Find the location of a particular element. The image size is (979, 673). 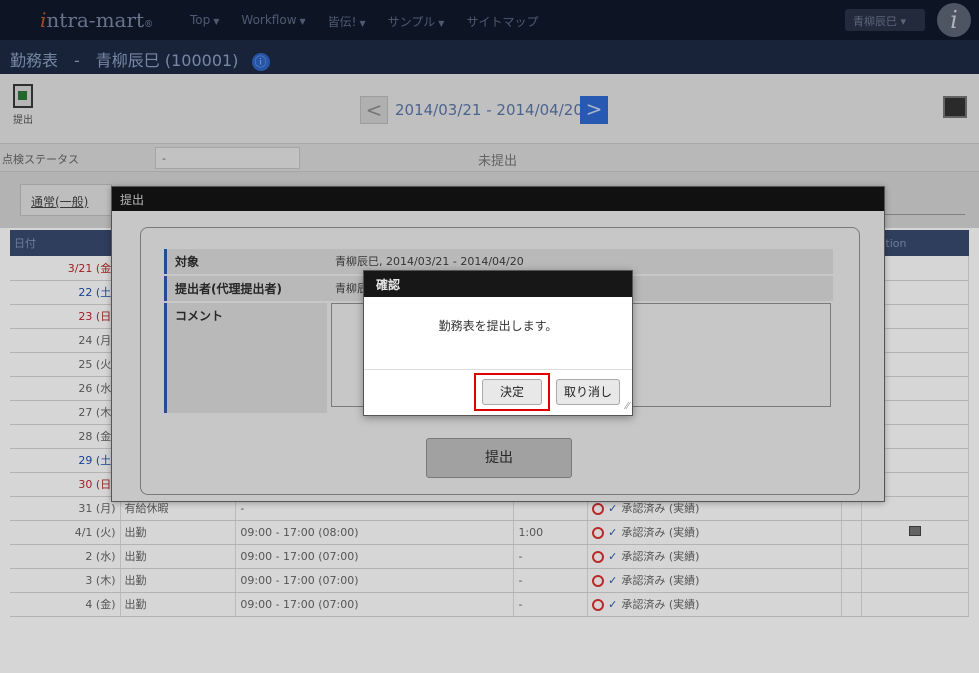

confirm-dialog-title: 確認 is located at coordinates (498, 284).